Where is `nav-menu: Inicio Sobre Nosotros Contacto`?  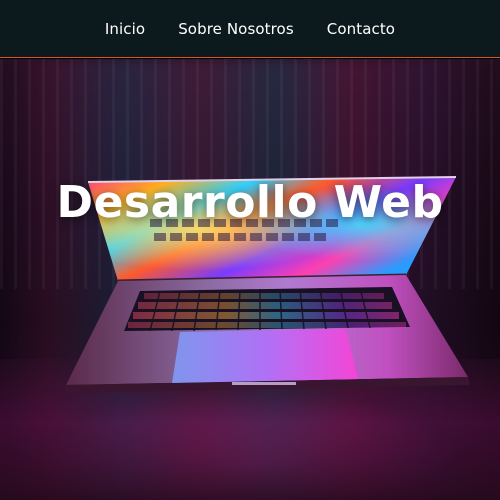
nav-menu: Inicio Sobre Nosotros Contacto is located at coordinates (250, 28).